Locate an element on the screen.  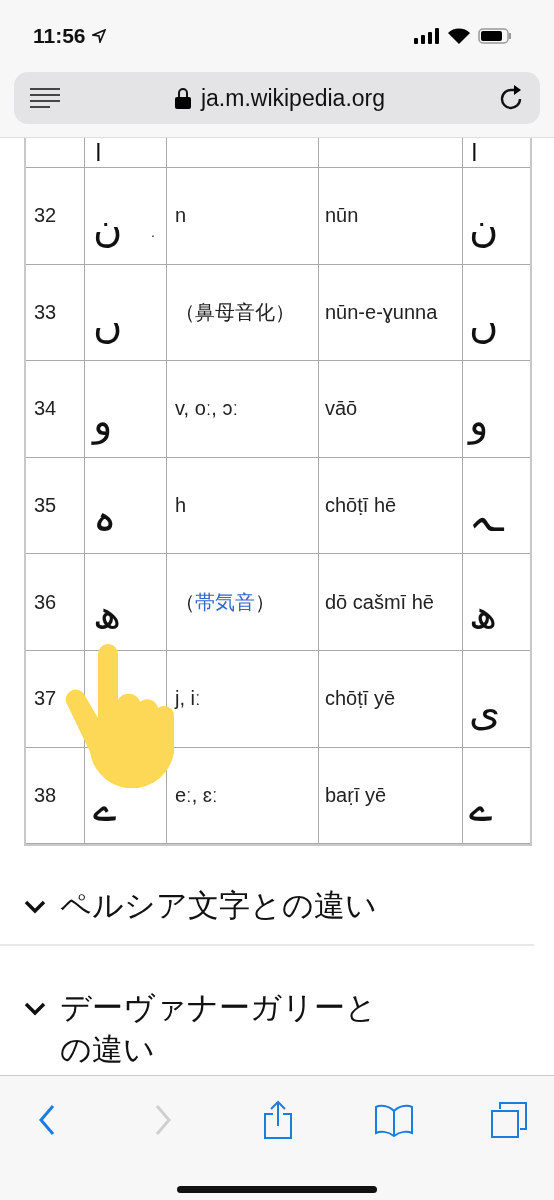
table-cell: ـہ is located at coordinates (496, 506).